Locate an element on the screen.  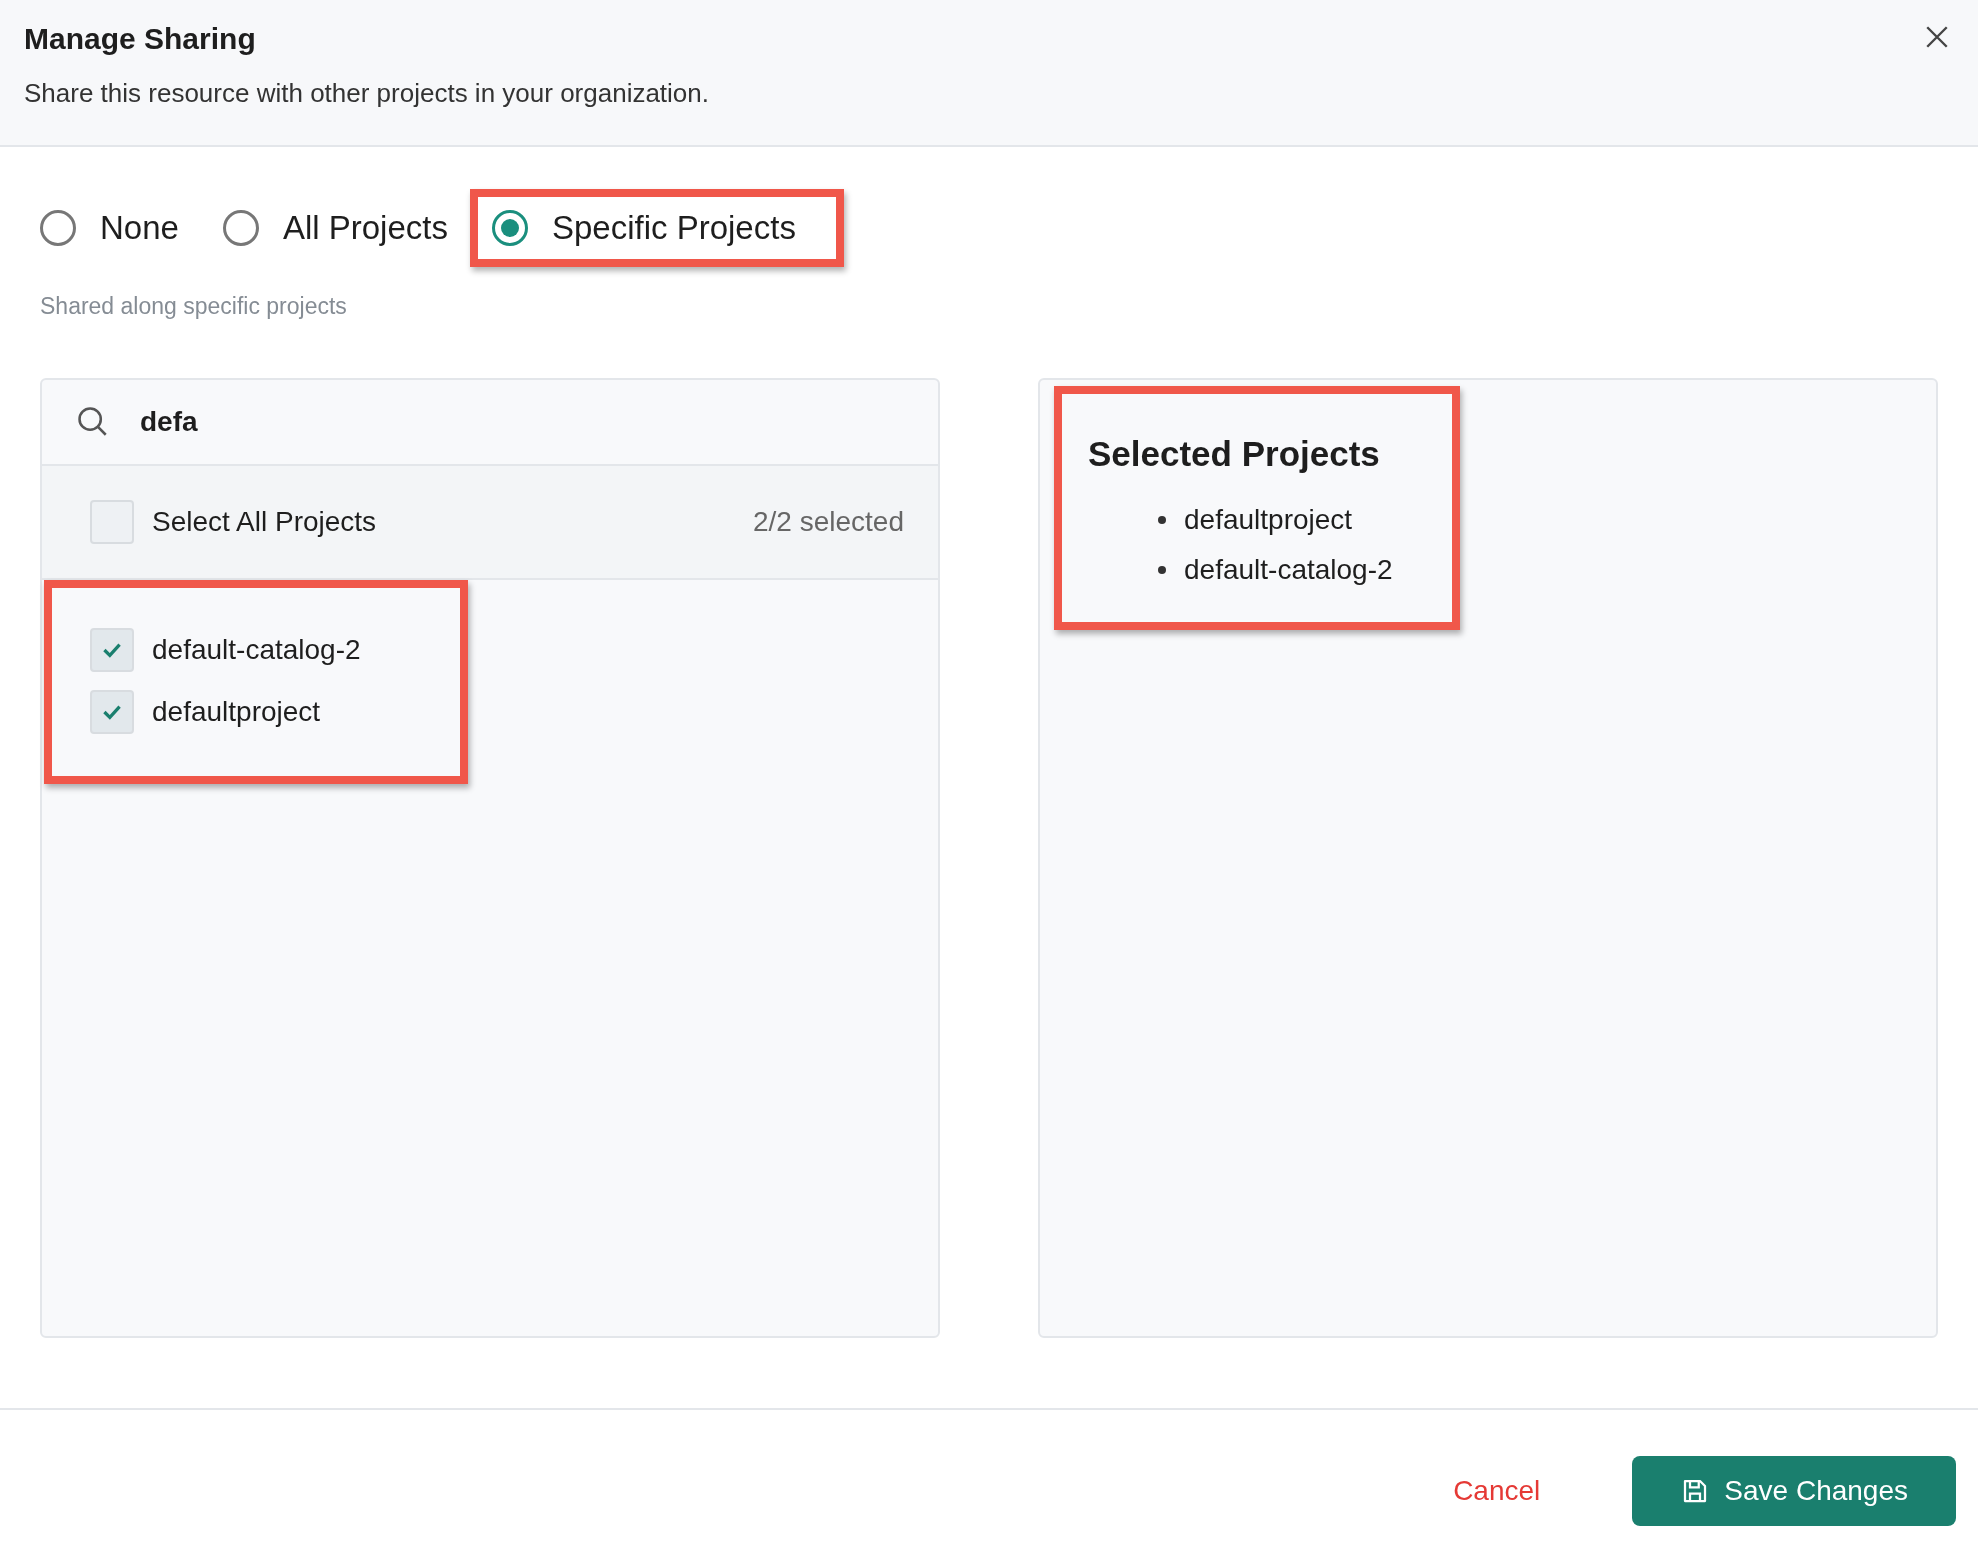
helper-text: Shared along specific projects is located at coordinates (194, 306).